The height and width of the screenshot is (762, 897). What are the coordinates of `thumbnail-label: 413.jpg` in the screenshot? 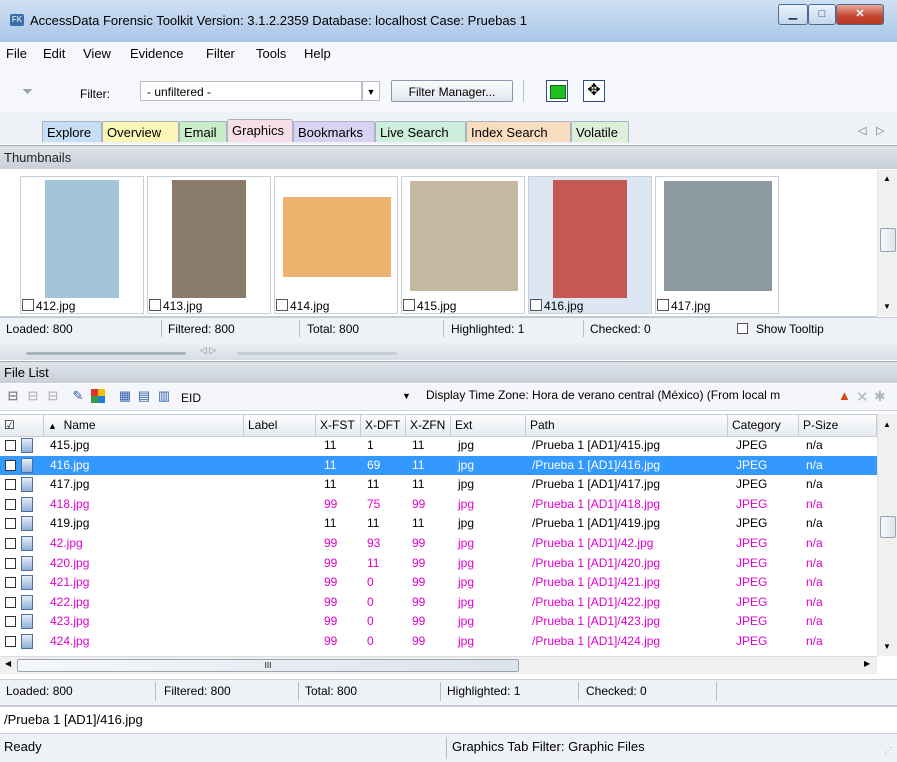 It's located at (175, 306).